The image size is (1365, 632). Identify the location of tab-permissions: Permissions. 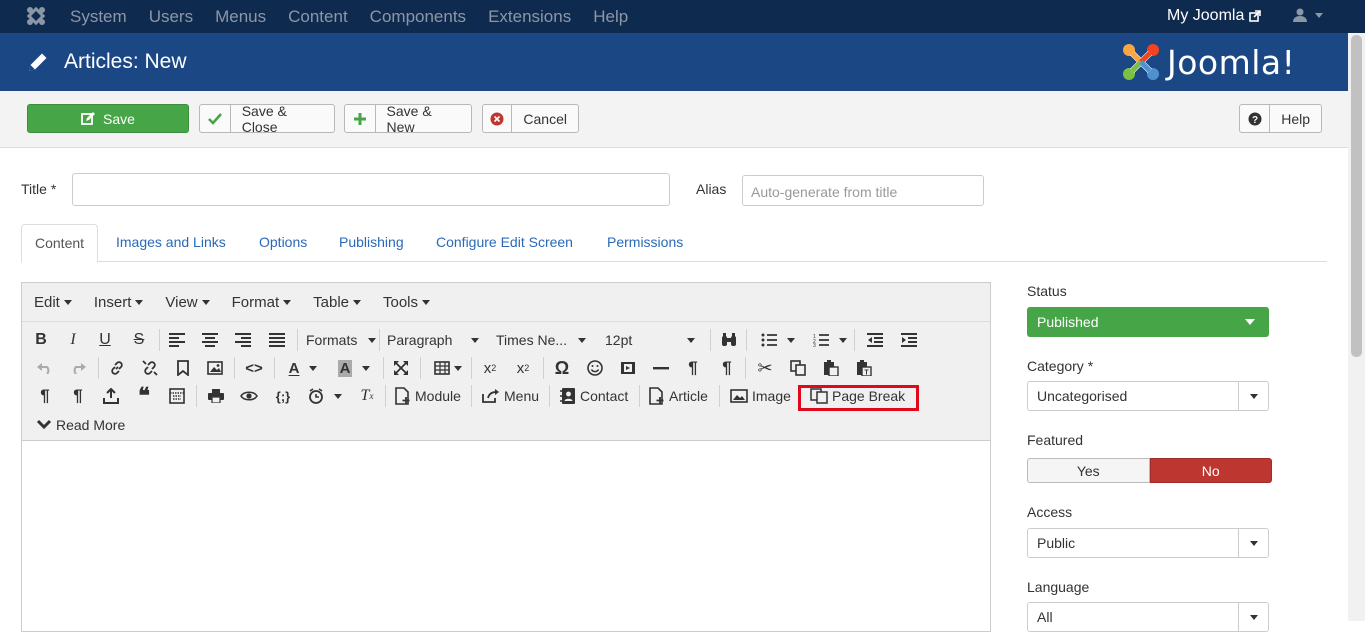
(645, 243).